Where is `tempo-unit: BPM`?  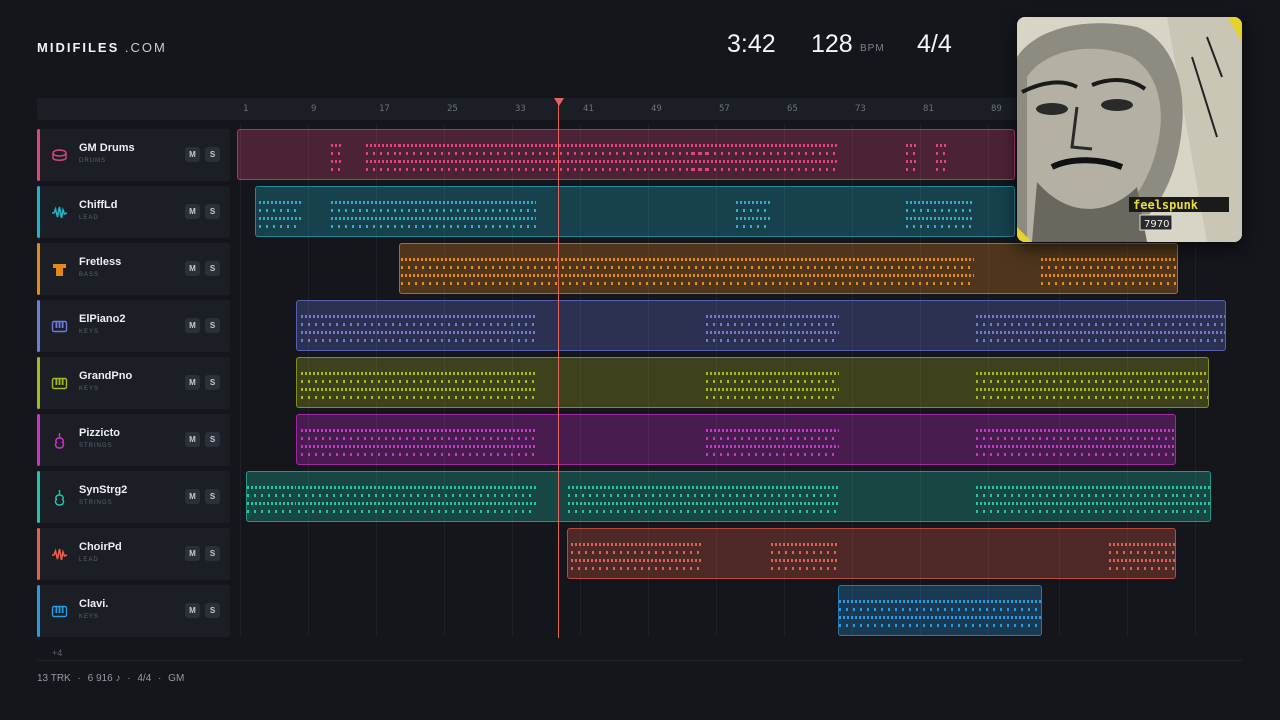
tempo-unit: BPM is located at coordinates (872, 48).